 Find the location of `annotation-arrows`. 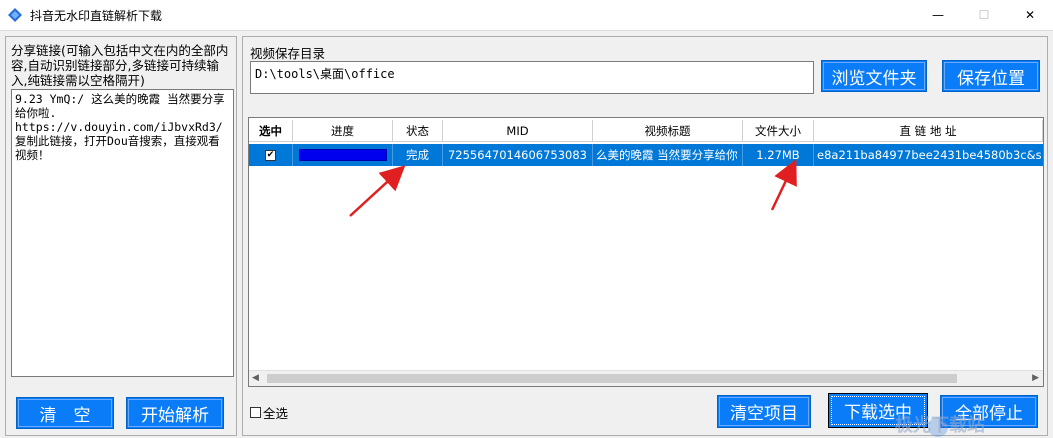

annotation-arrows is located at coordinates (573, 187).